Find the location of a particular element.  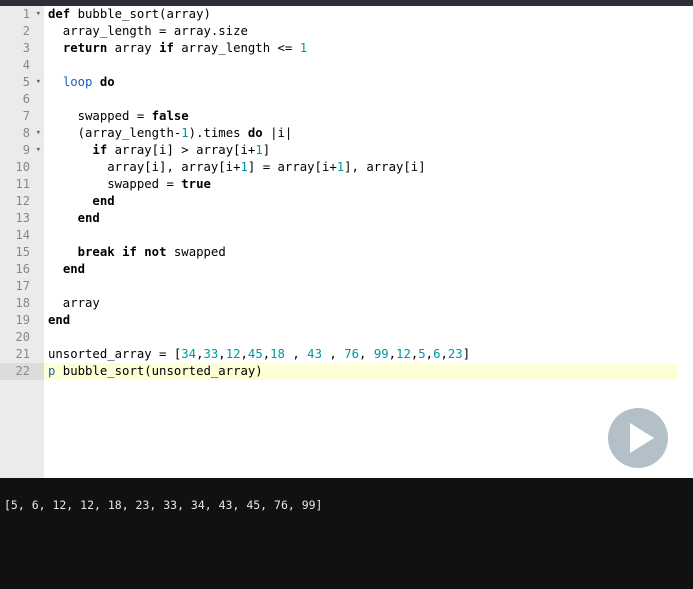

code-token: swapped = is located at coordinates (115, 184).